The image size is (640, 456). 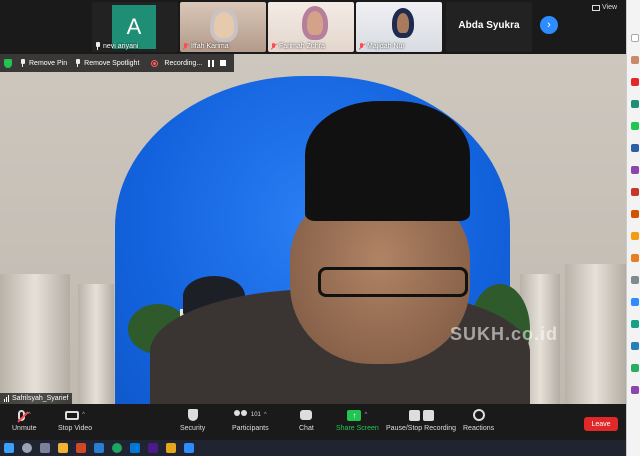 I want to click on participants-button: 101 ^ Participants, so click(x=250, y=420).